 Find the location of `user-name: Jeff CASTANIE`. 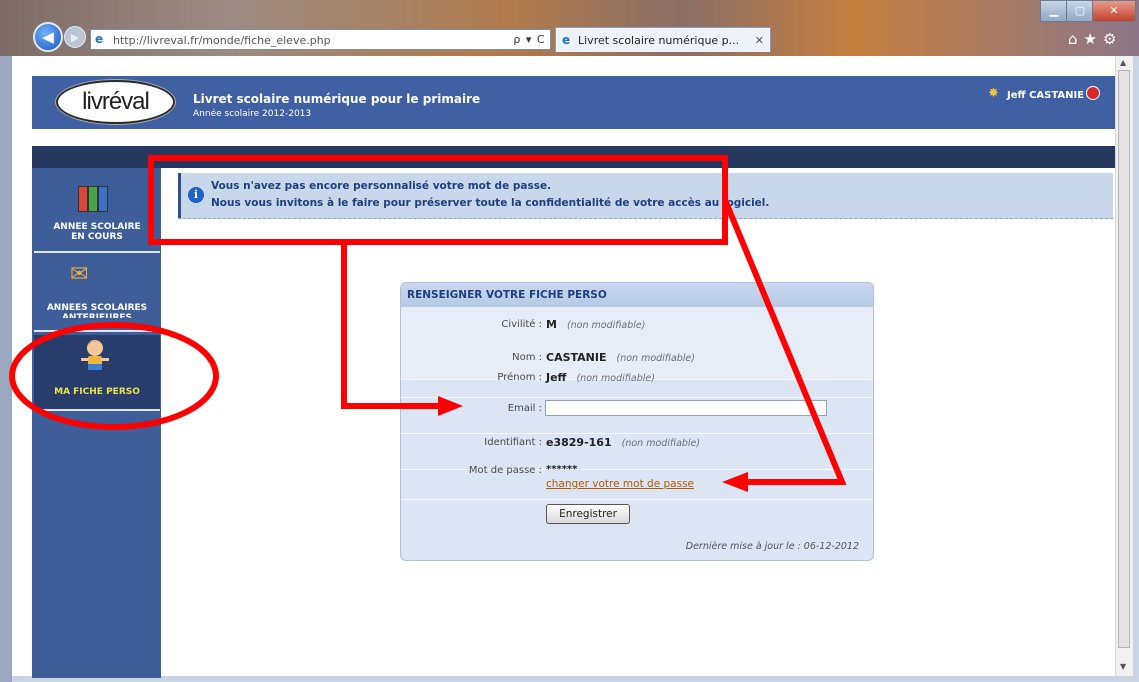

user-name: Jeff CASTANIE is located at coordinates (1045, 95).